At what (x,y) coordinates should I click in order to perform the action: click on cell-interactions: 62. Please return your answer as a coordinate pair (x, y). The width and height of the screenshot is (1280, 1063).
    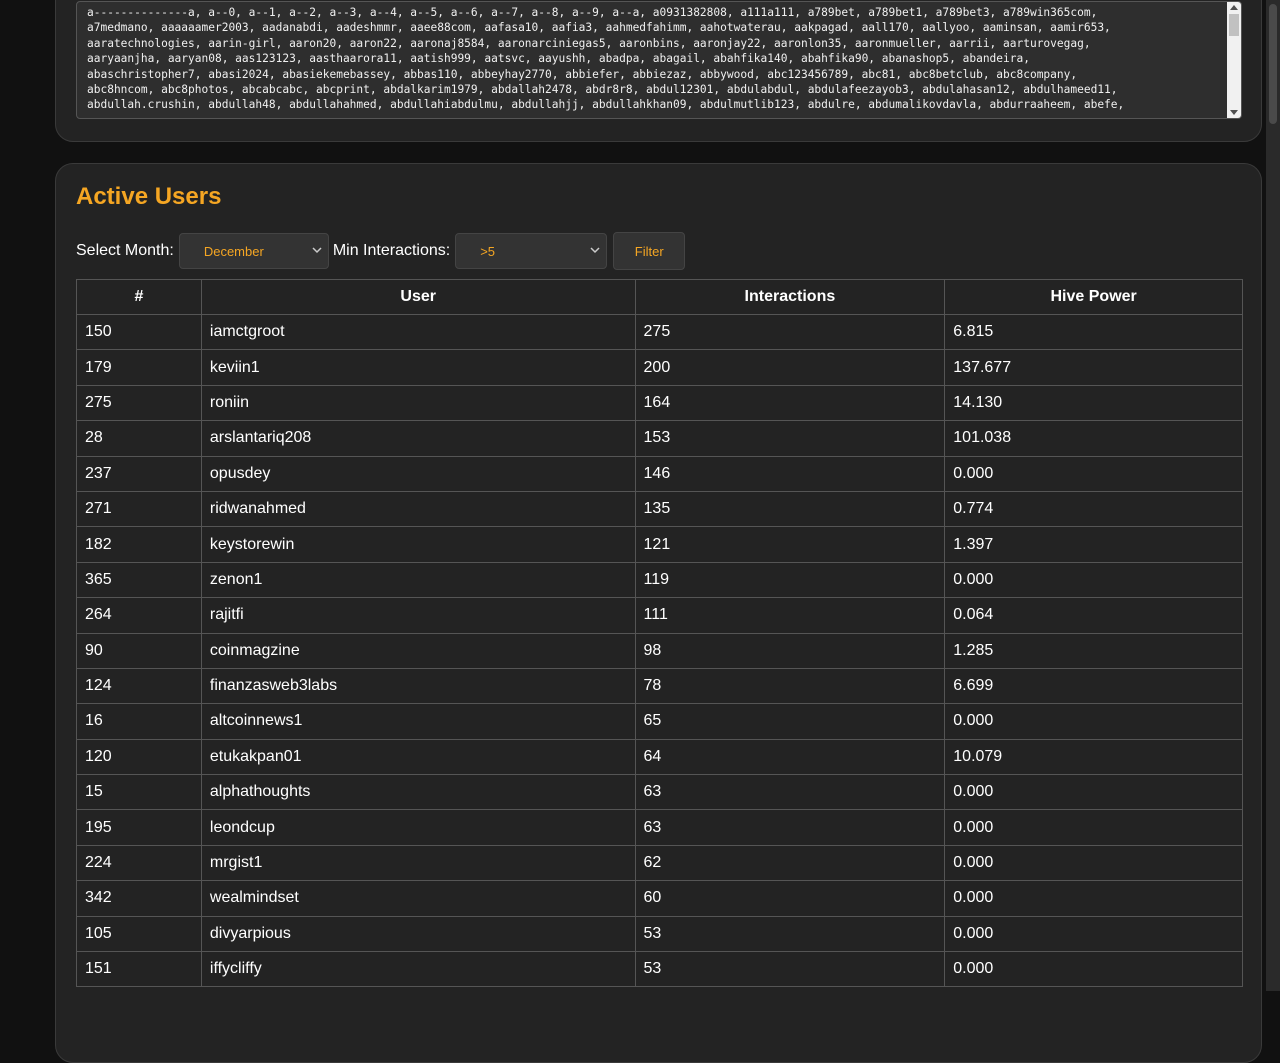
    Looking at the image, I should click on (790, 863).